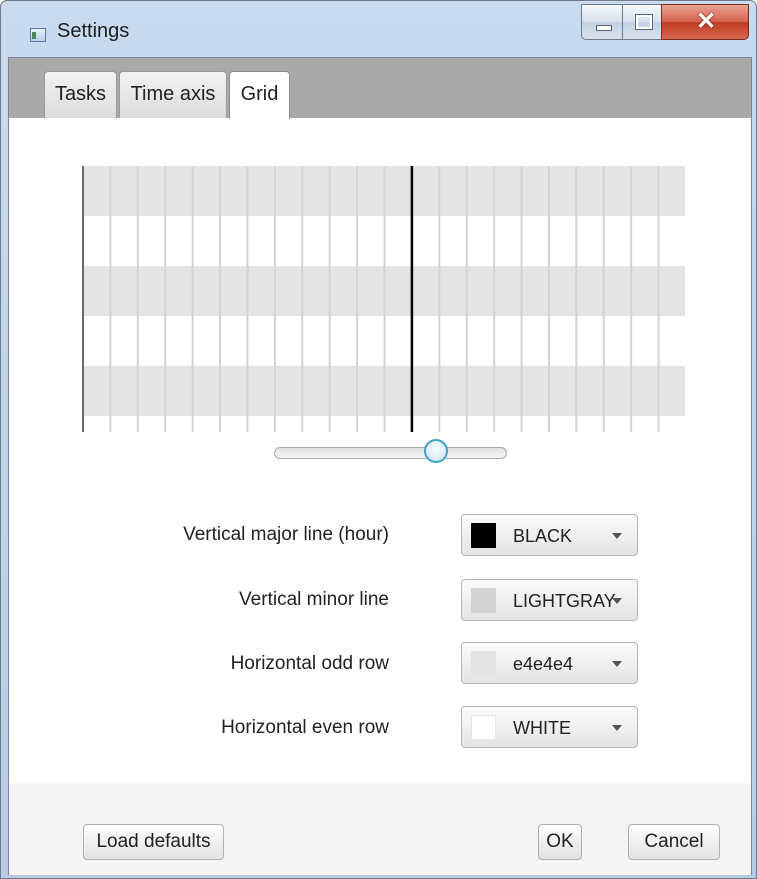 This screenshot has height=879, width=757. What do you see at coordinates (560, 842) in the screenshot?
I see `ok-button: OK` at bounding box center [560, 842].